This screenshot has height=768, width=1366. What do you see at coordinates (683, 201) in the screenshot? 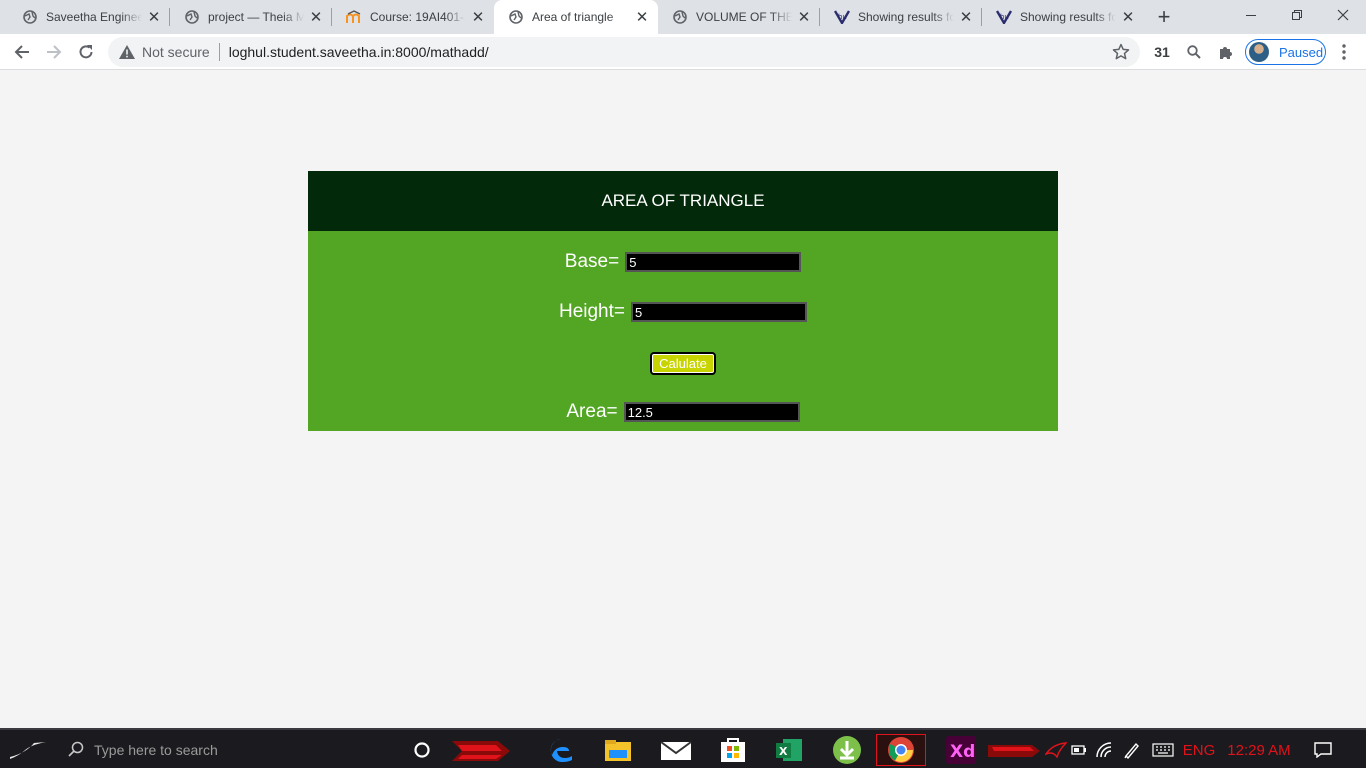
I see `page-title: AREA OF TRIANGLE` at bounding box center [683, 201].